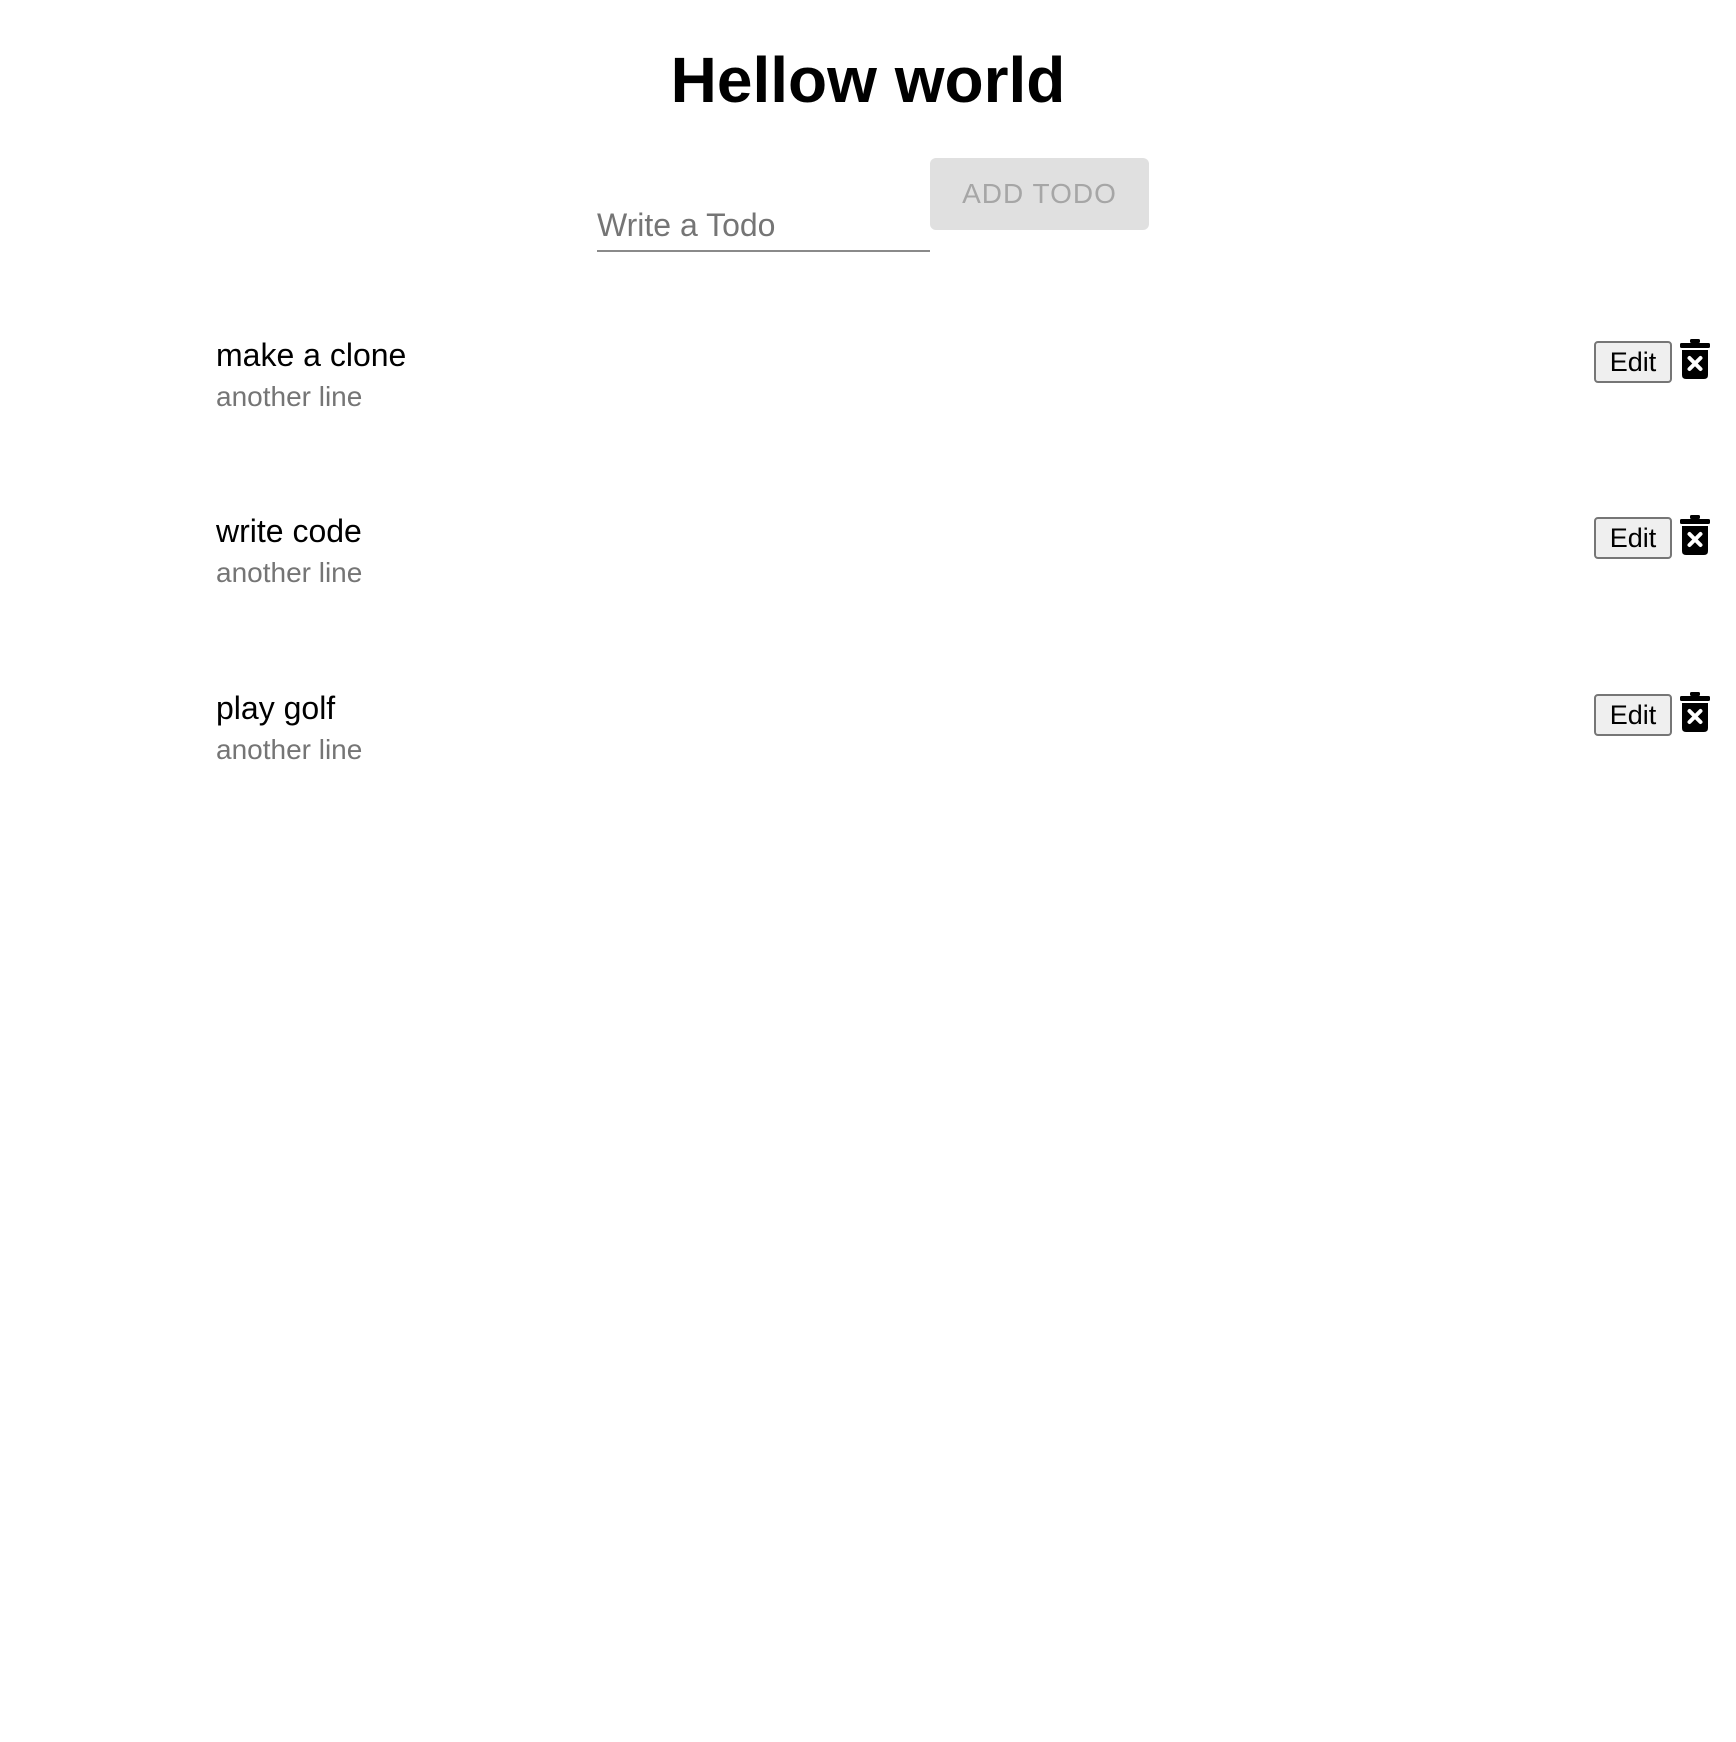  What do you see at coordinates (868, 80) in the screenshot?
I see `page-title: Hellow world` at bounding box center [868, 80].